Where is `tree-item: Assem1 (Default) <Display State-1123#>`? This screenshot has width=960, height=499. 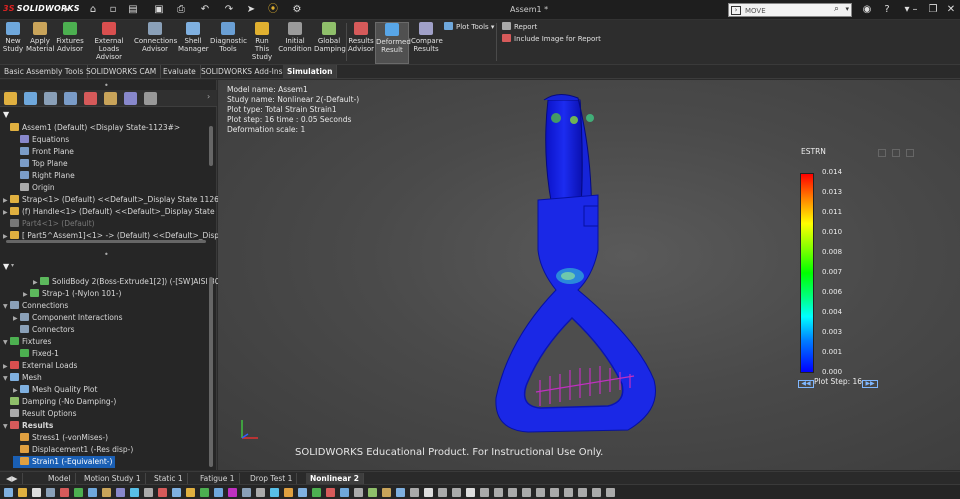 tree-item: Assem1 (Default) <Display State-1123#> is located at coordinates (91, 128).